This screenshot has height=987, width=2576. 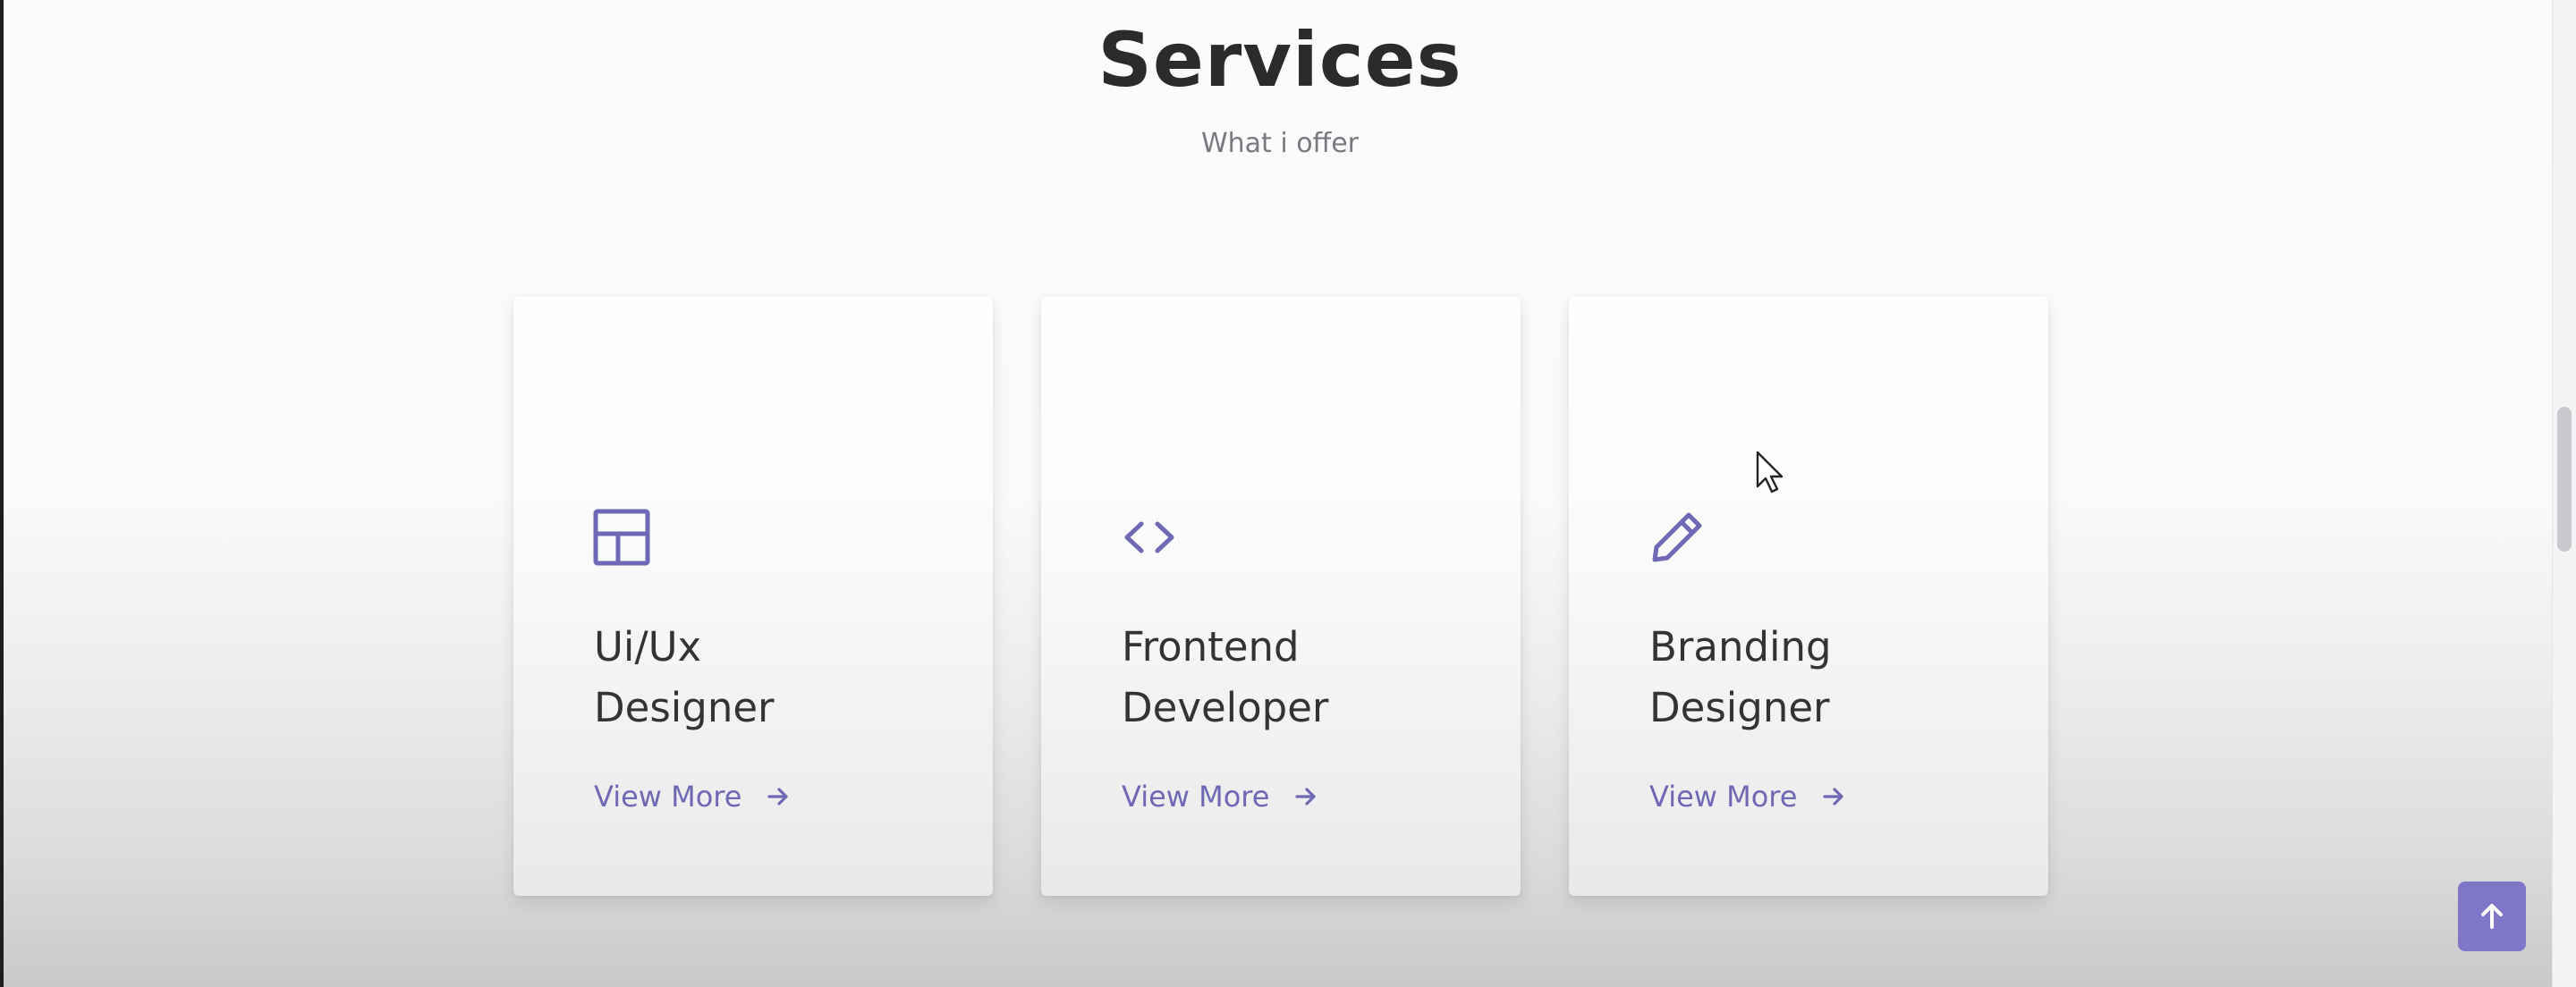 What do you see at coordinates (1808, 596) in the screenshot?
I see `service-card-branding: Branding Designer View More` at bounding box center [1808, 596].